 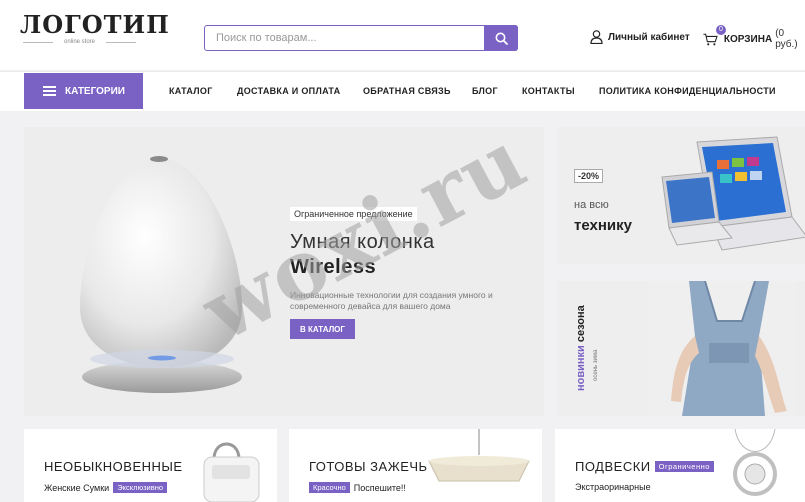 I want to click on tech-promo-subtitle: на всю, so click(x=591, y=205).